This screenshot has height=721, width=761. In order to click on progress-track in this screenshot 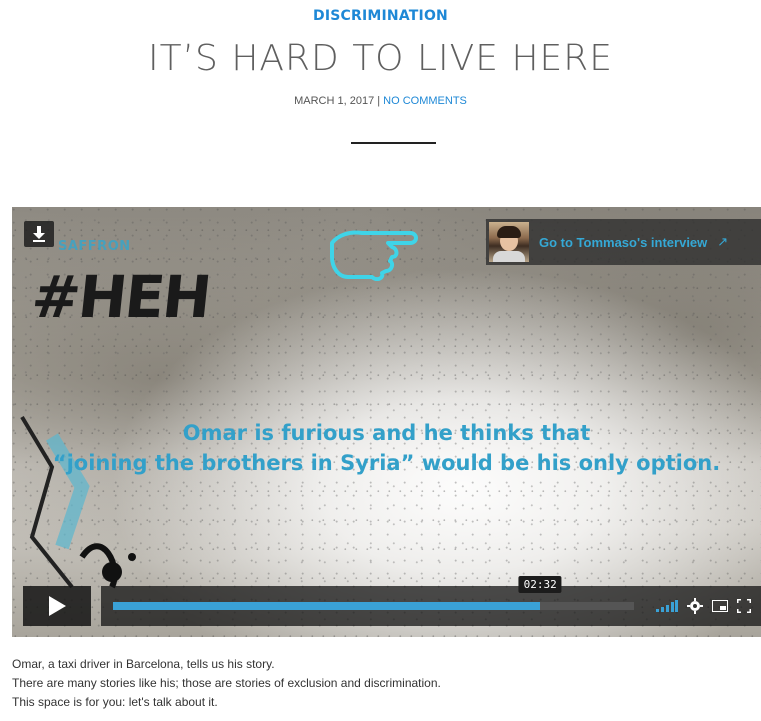, I will do `click(373, 606)`.